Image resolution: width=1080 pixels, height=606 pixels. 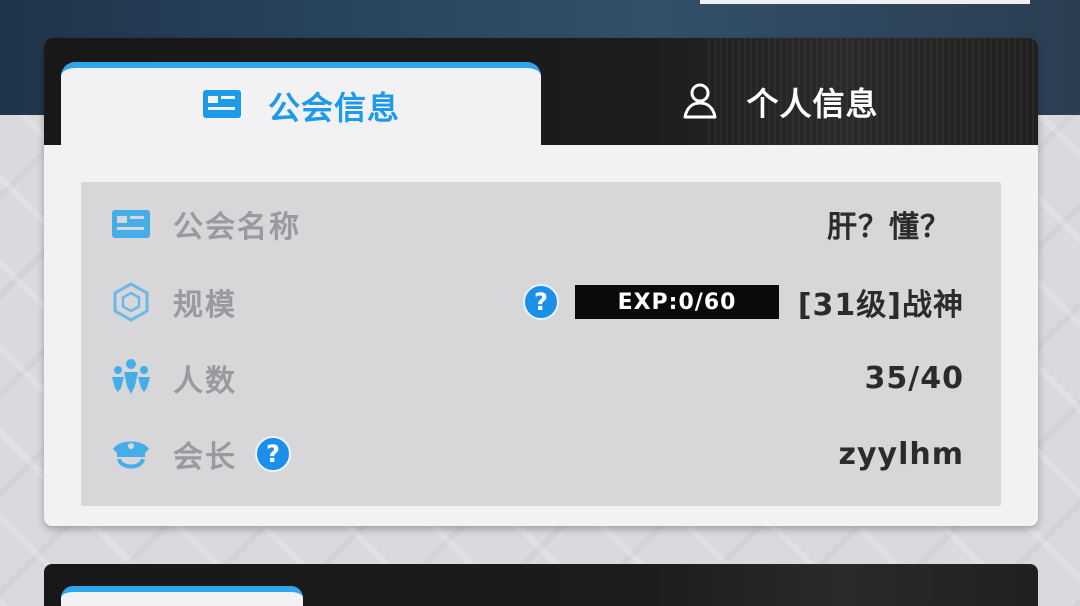 I want to click on exp-bar: EXP:0/60, so click(x=677, y=302).